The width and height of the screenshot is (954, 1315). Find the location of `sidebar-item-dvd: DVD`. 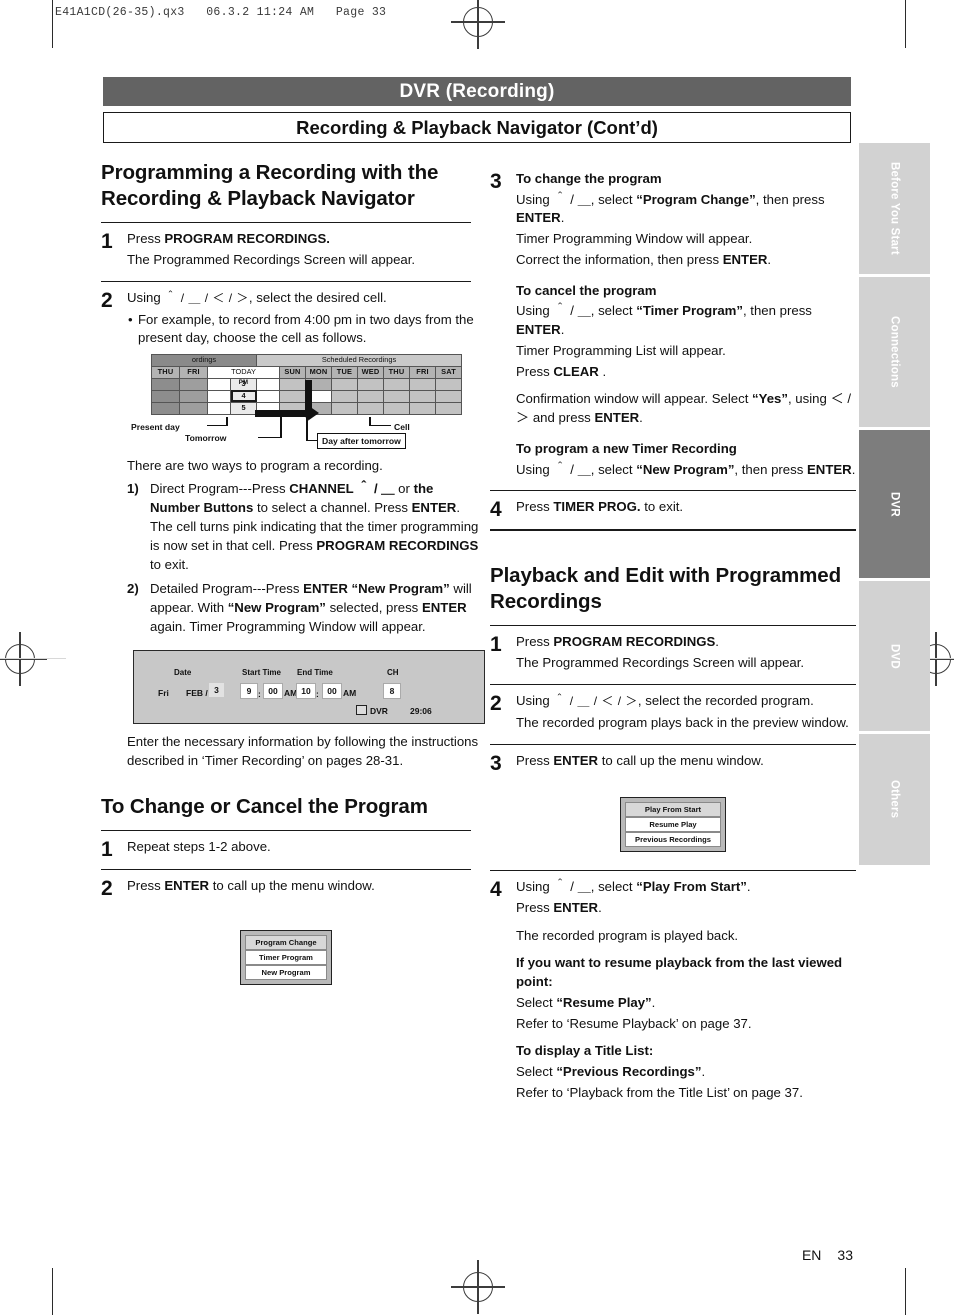

sidebar-item-dvd: DVD is located at coordinates (894, 656).